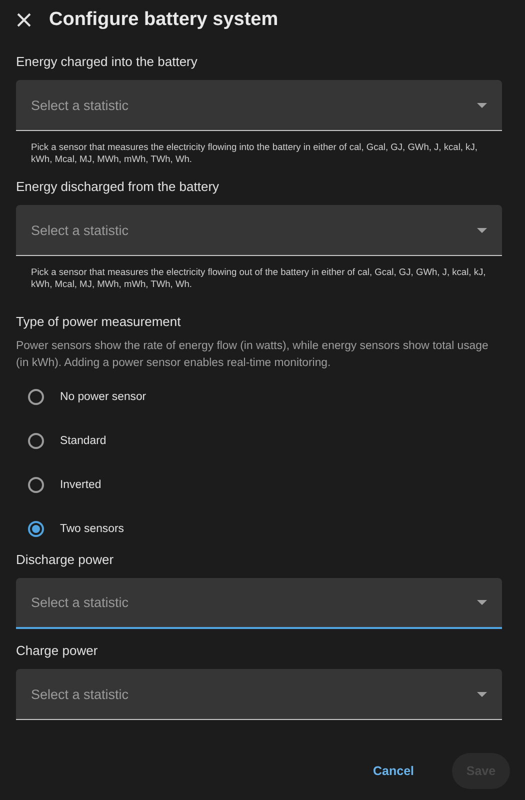 The width and height of the screenshot is (525, 800). I want to click on helper-text: Pick a sensor that measures the electricity flowing into the battery in either of cal, Gcal, GJ, GWh, J, kcal, kJ, kWh, Mcal, MJ, MWh, mWh, TWh, Wh., so click(254, 153).